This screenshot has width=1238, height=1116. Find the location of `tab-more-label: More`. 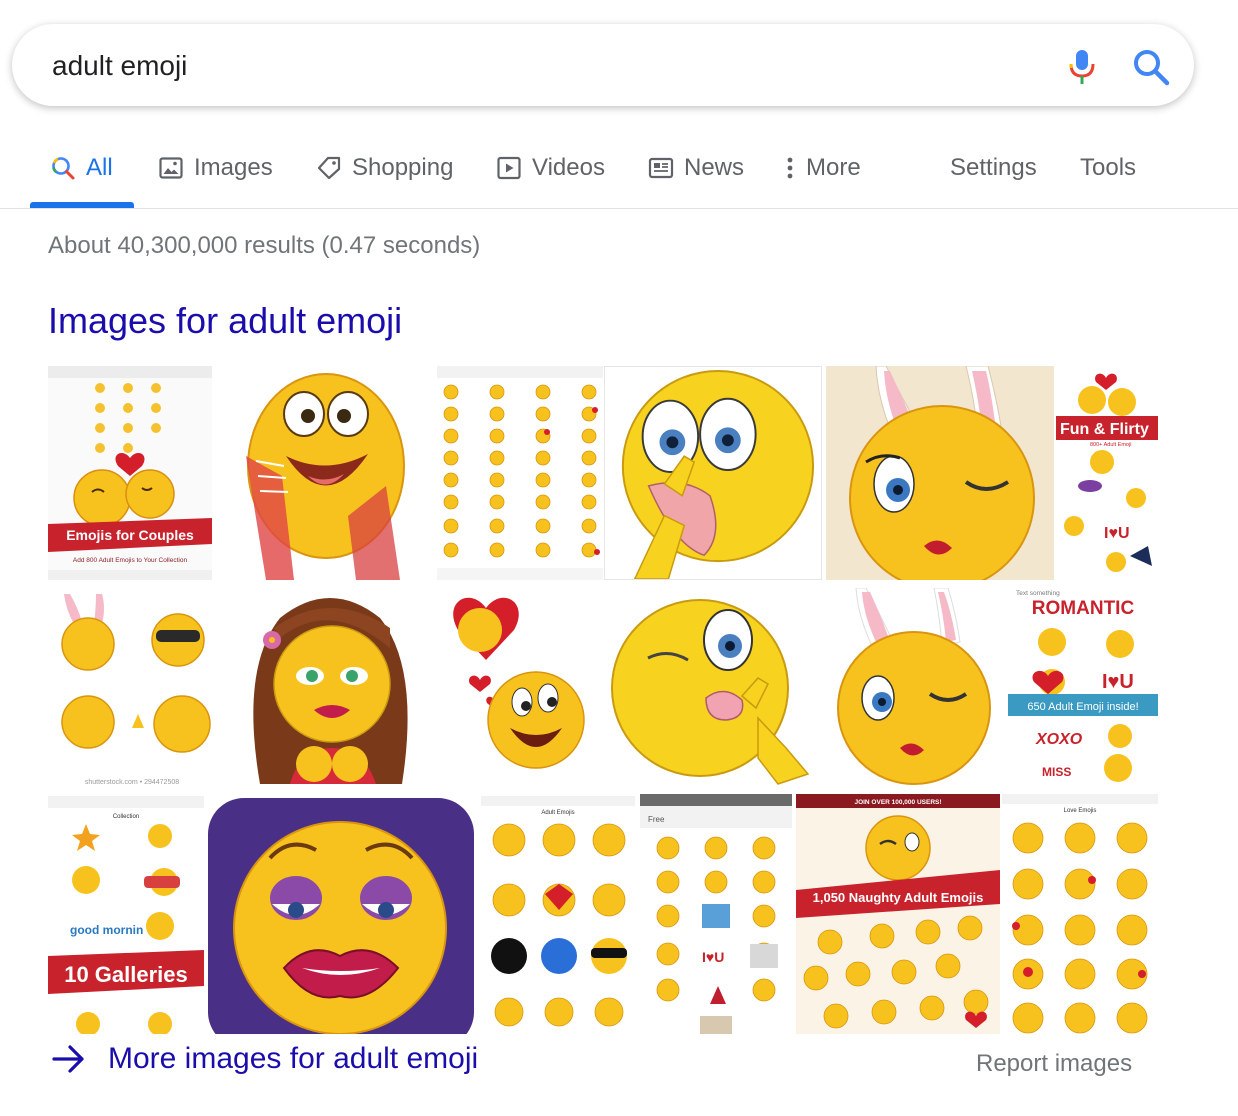

tab-more-label: More is located at coordinates (833, 167).